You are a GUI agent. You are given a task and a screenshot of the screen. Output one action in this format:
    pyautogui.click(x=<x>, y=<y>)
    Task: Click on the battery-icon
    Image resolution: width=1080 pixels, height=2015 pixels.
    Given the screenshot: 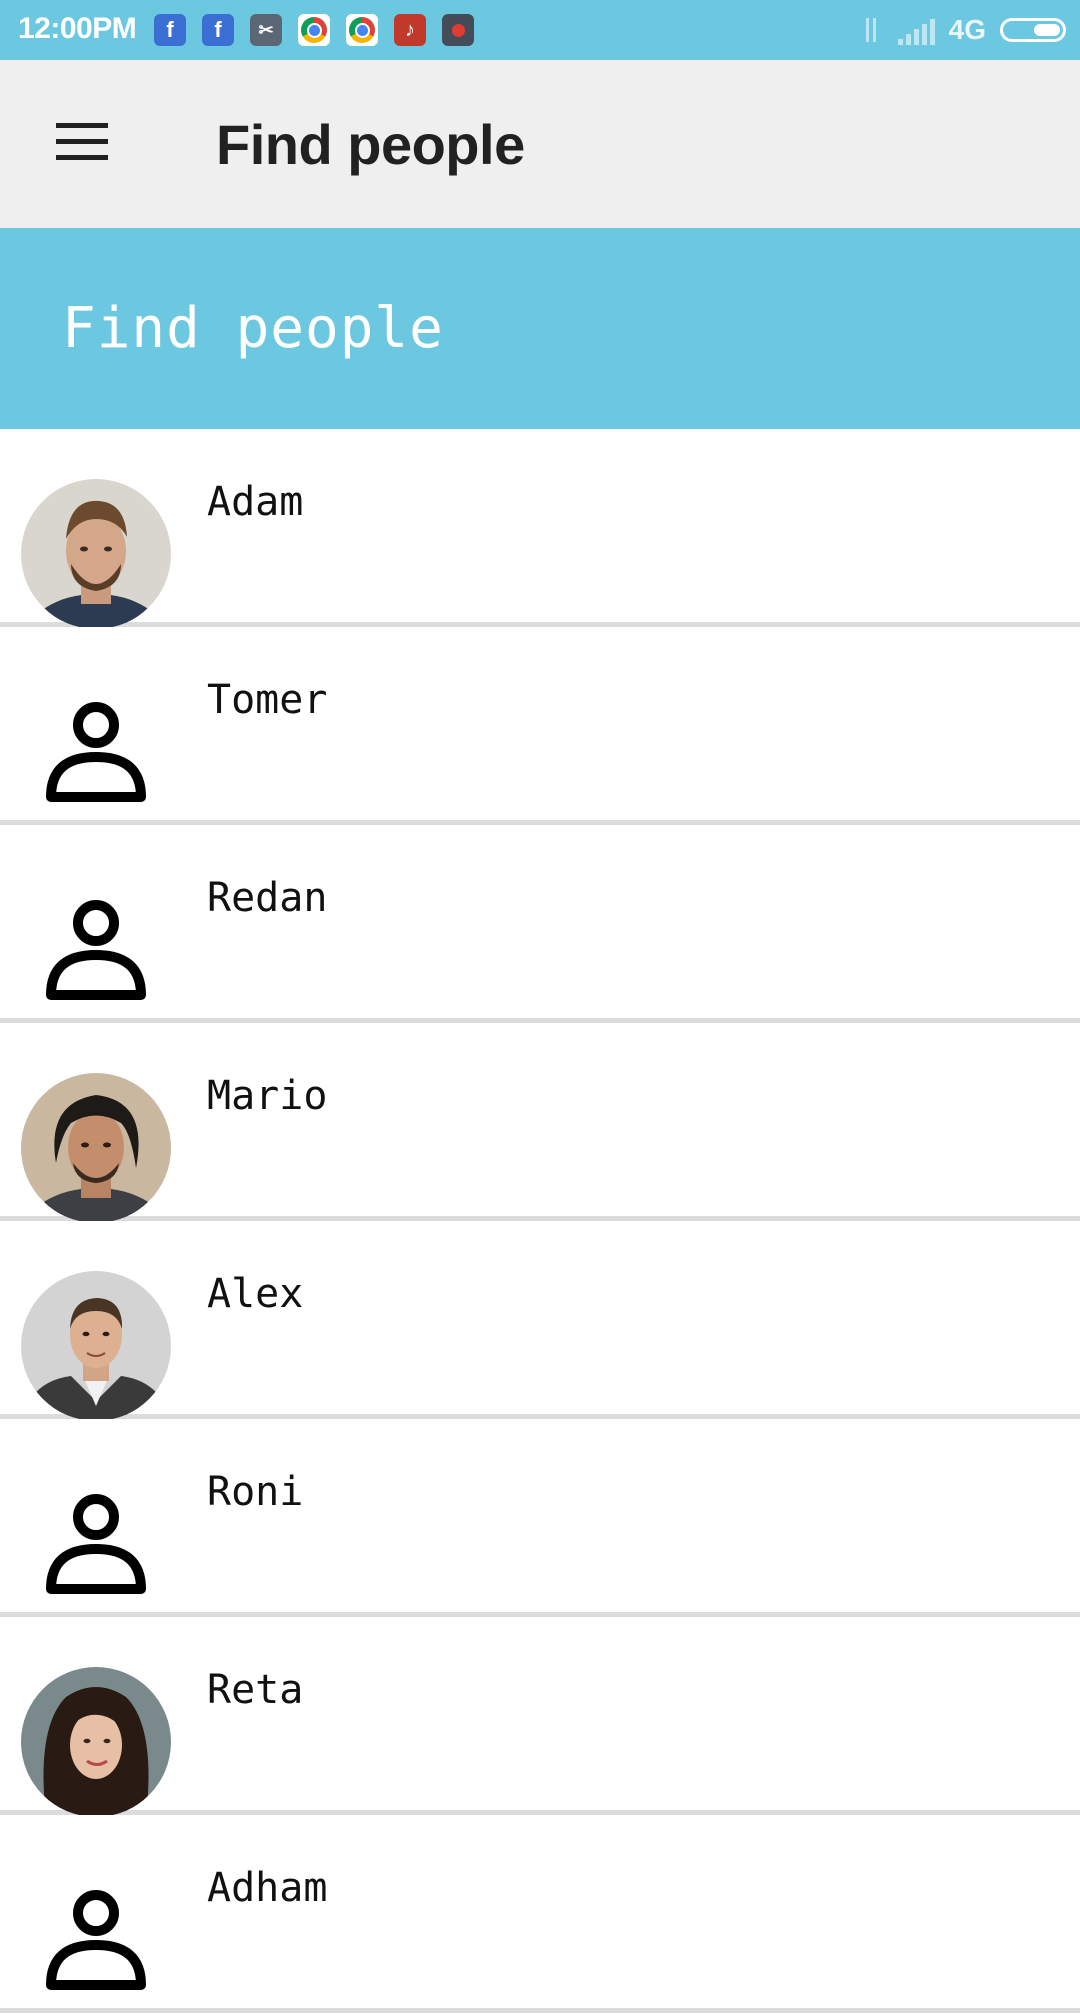 What is the action you would take?
    pyautogui.click(x=1033, y=30)
    